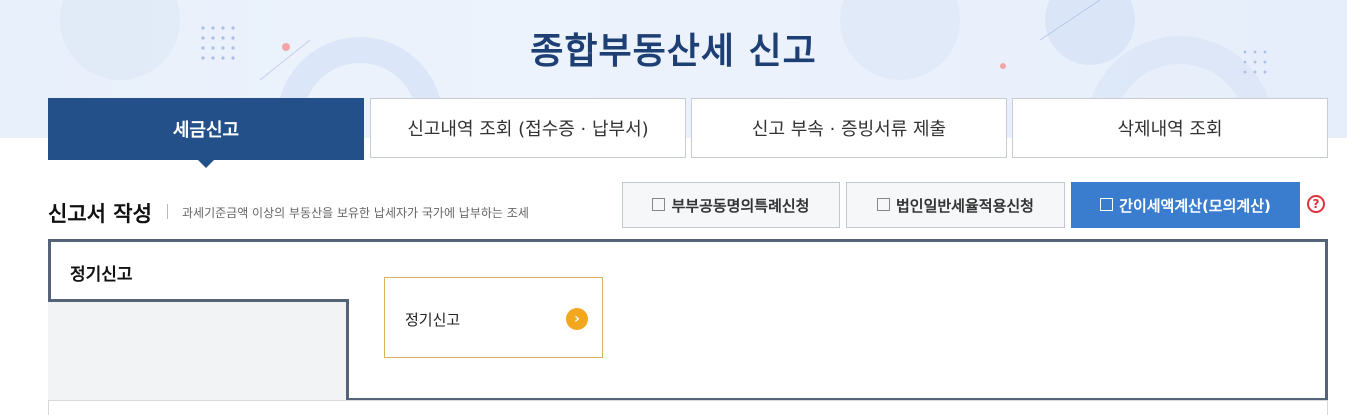 Image resolution: width=1347 pixels, height=415 pixels. I want to click on sidebar-background, so click(198, 350).